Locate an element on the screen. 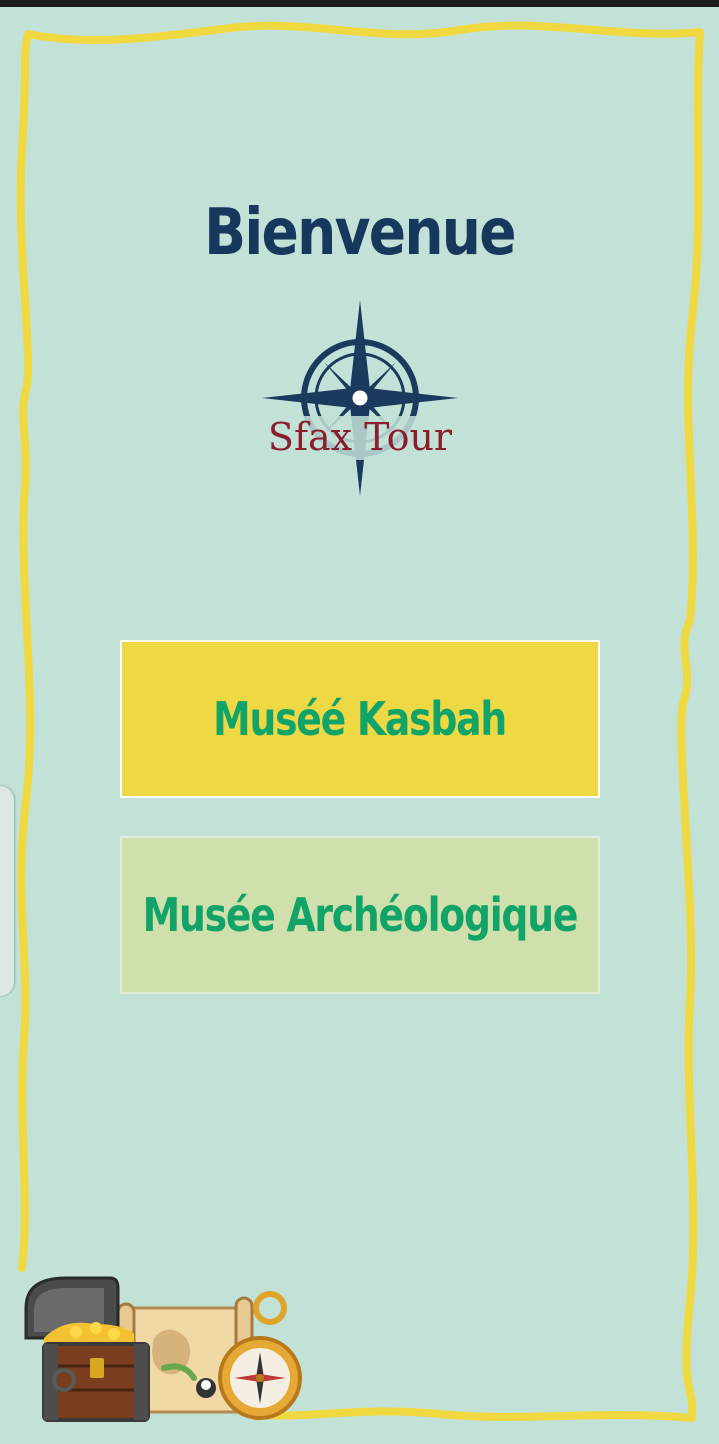 The width and height of the screenshot is (719, 1444). compass-rose-icon: Sfax Tour is located at coordinates (360, 398).